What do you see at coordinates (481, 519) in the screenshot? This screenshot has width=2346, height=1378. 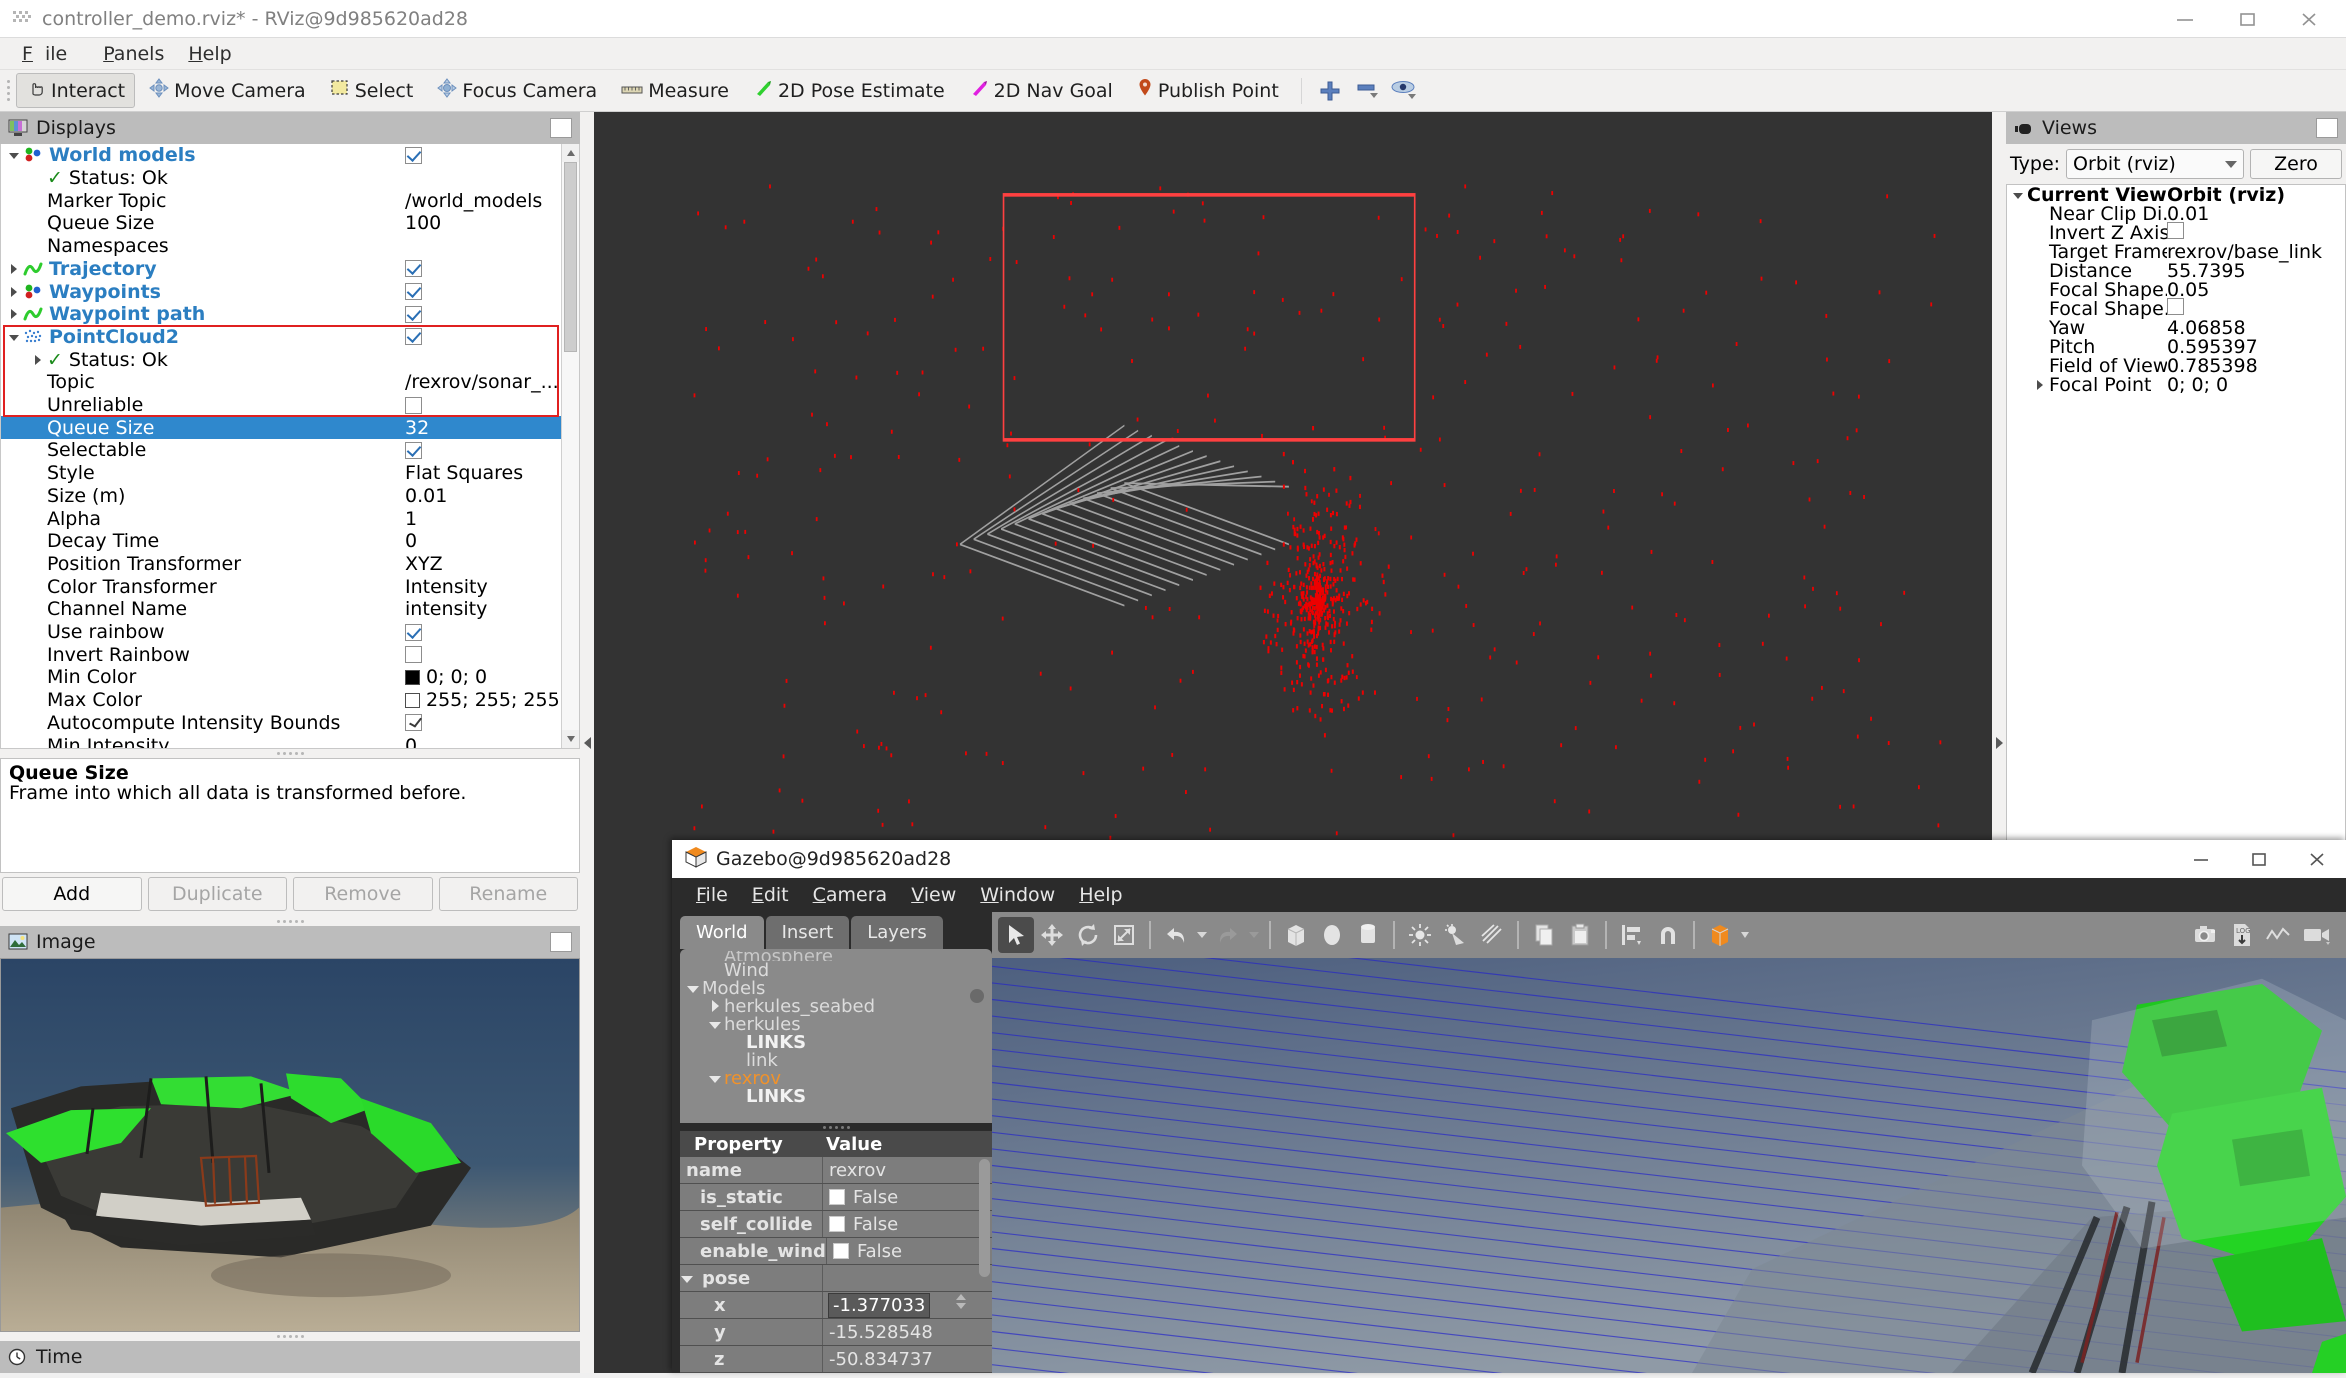 I see `property-value: 1` at bounding box center [481, 519].